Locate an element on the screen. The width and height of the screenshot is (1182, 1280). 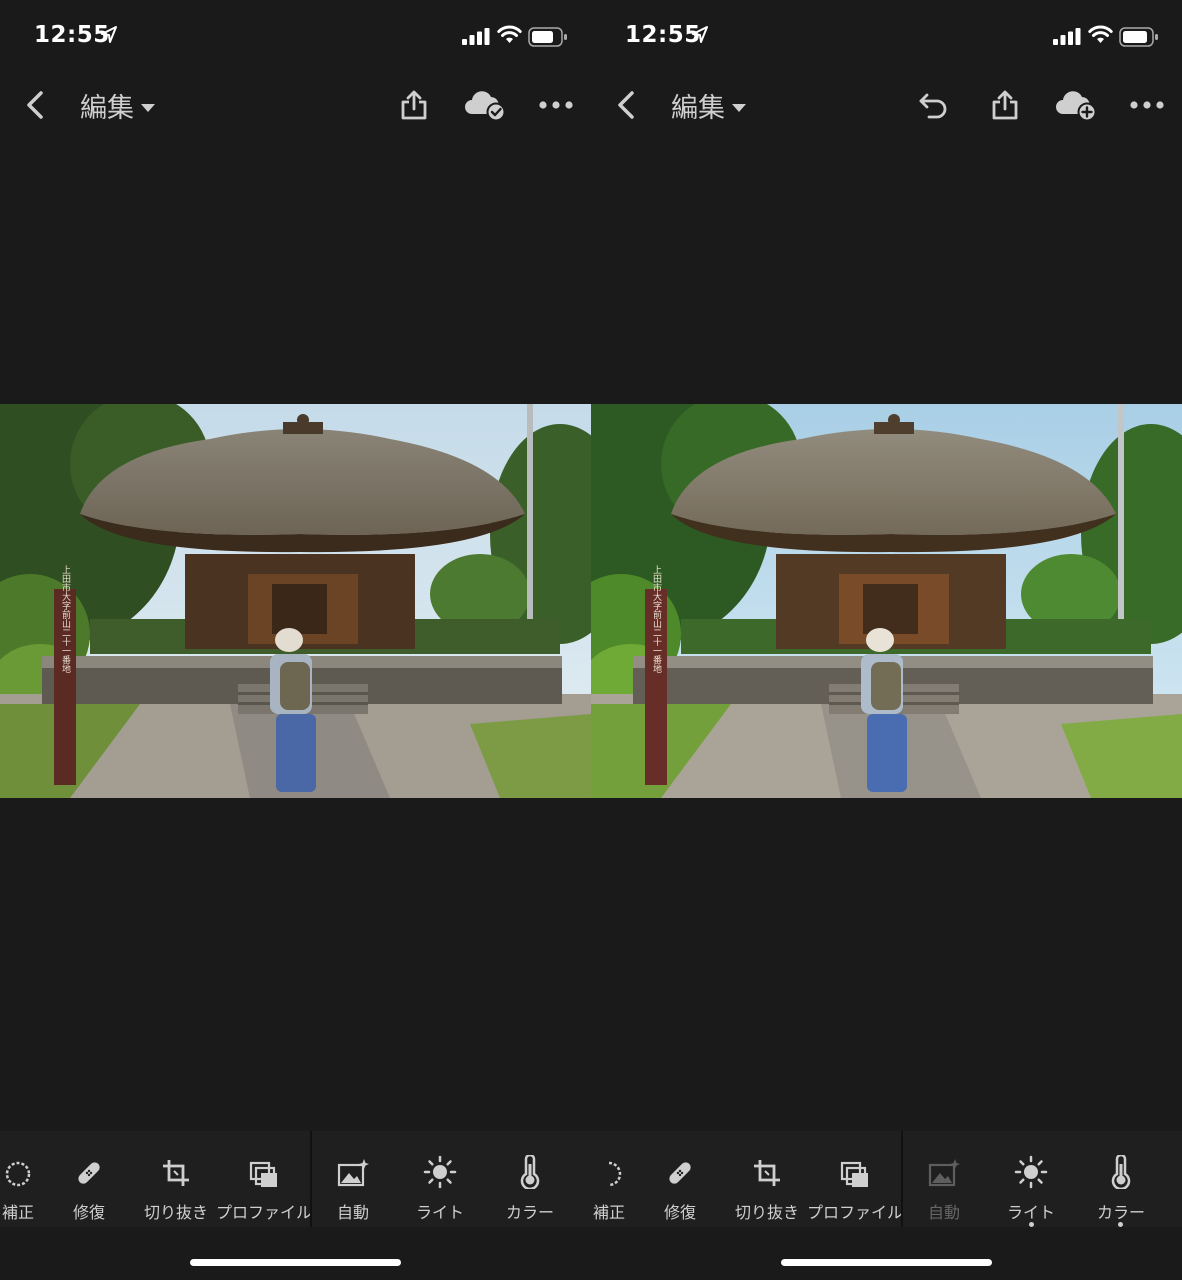
cloud-plus-icon is located at coordinates (1076, 106).